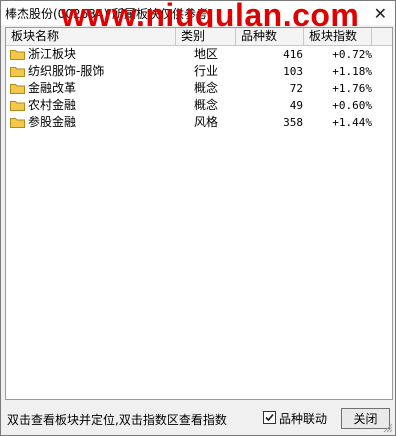 The image size is (396, 436). I want to click on sector-name: 参股金融, so click(52, 122).